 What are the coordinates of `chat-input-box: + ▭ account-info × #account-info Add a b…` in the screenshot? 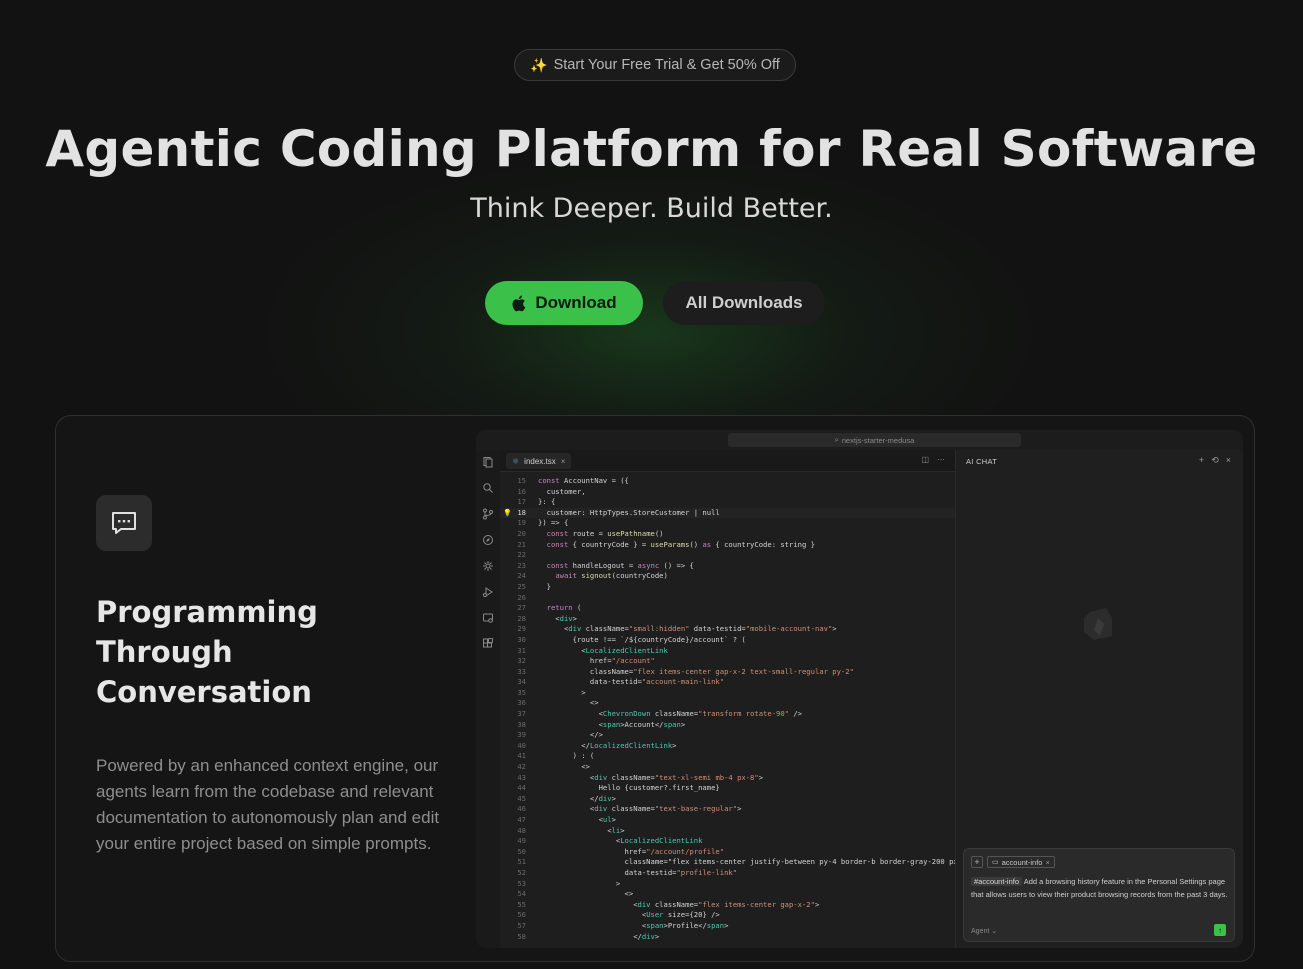 It's located at (1099, 895).